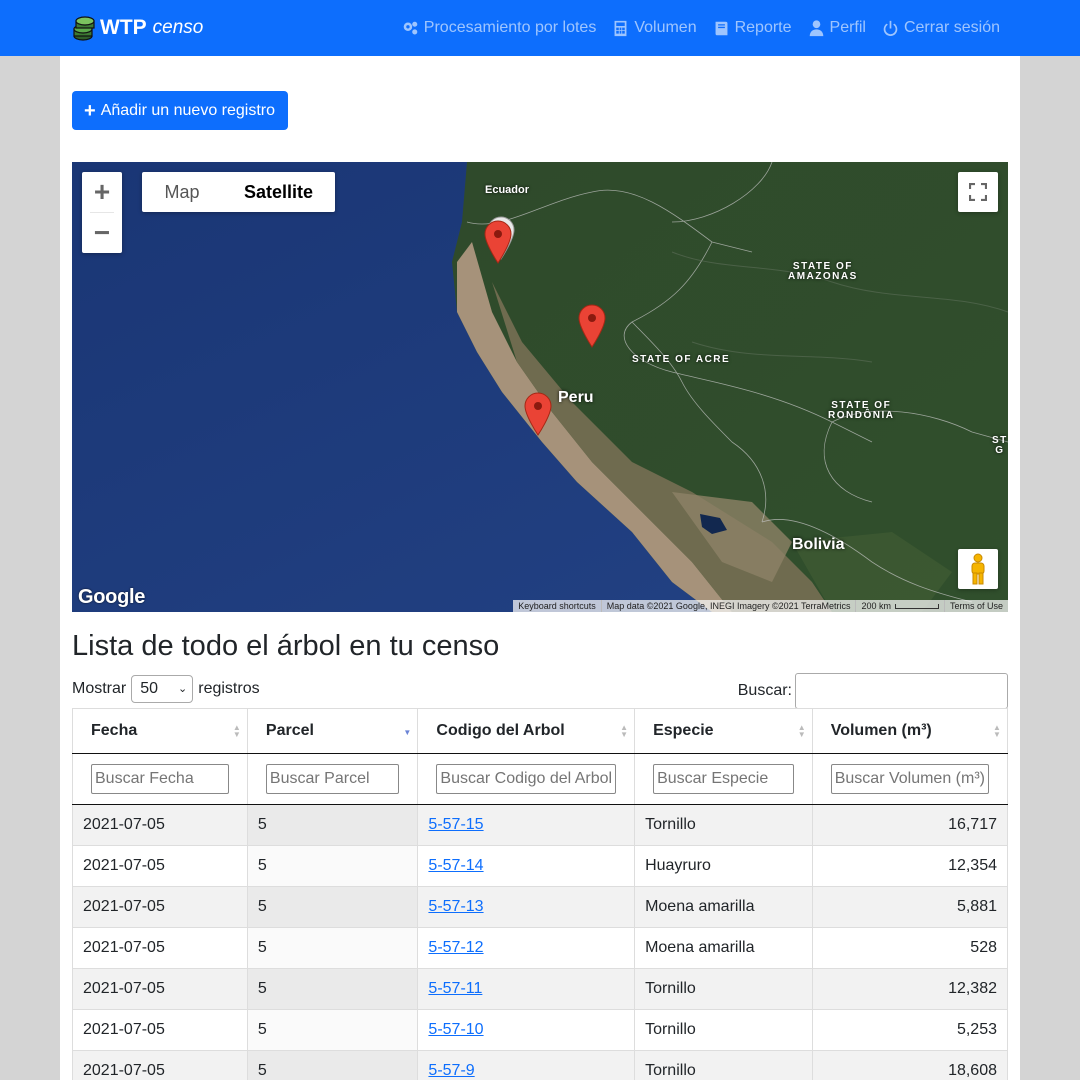 Image resolution: width=1080 pixels, height=1080 pixels. I want to click on nav-link-perfil: Perfil, so click(837, 28).